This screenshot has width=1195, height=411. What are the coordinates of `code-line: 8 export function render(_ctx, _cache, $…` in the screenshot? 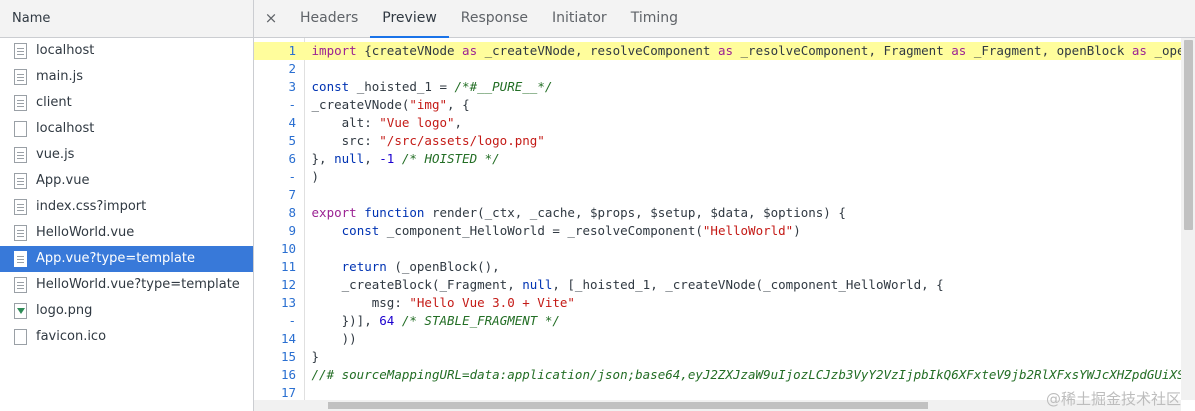 It's located at (717, 213).